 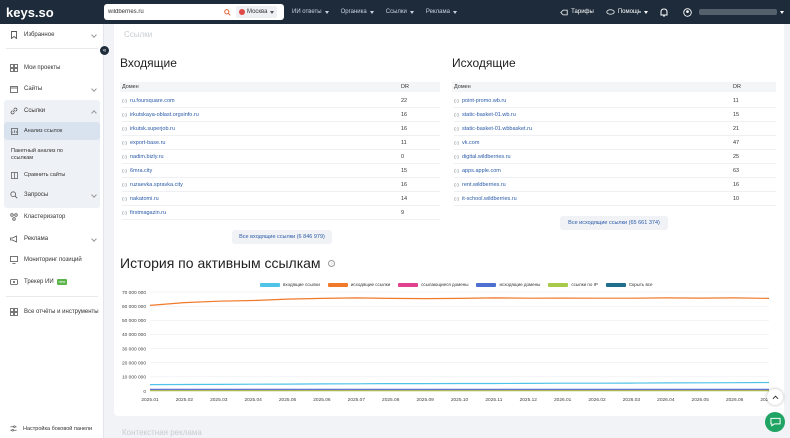 What do you see at coordinates (288, 400) in the screenshot?
I see `x-tick-label: 2025.05` at bounding box center [288, 400].